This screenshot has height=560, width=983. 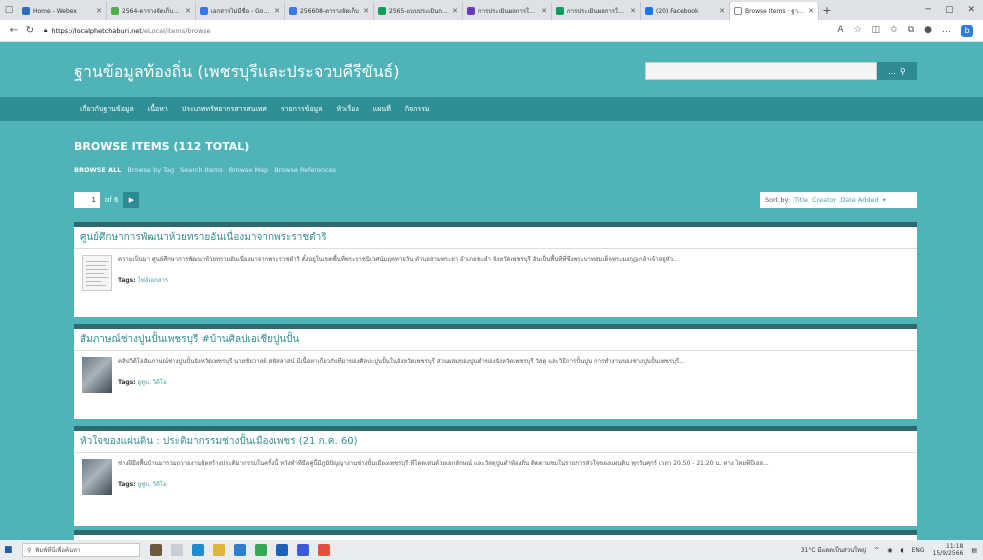 I want to click on reload-icon: ↻, so click(x=30, y=30).